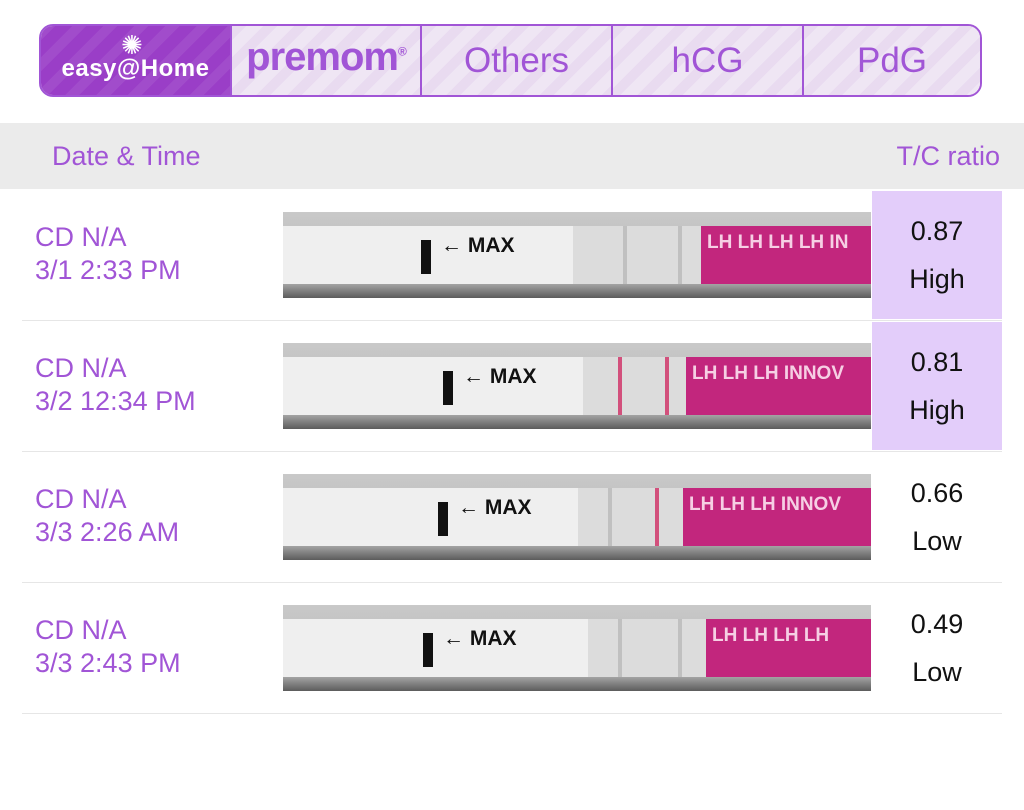 The width and height of the screenshot is (1024, 810). What do you see at coordinates (132, 45) in the screenshot?
I see `burst-icon: ✺` at bounding box center [132, 45].